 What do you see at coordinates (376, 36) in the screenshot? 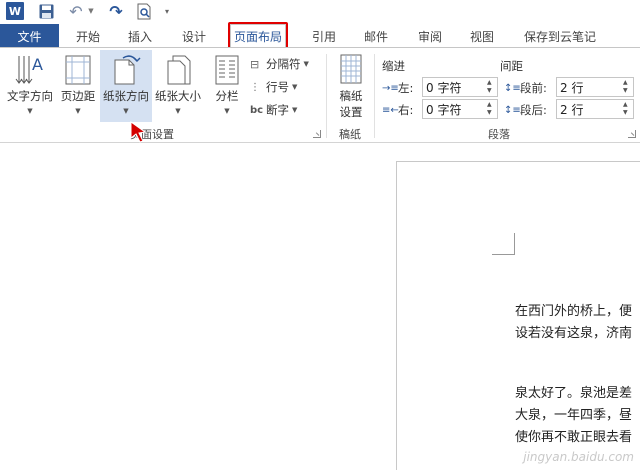
I see `tab-mailings: 邮件` at bounding box center [376, 36].